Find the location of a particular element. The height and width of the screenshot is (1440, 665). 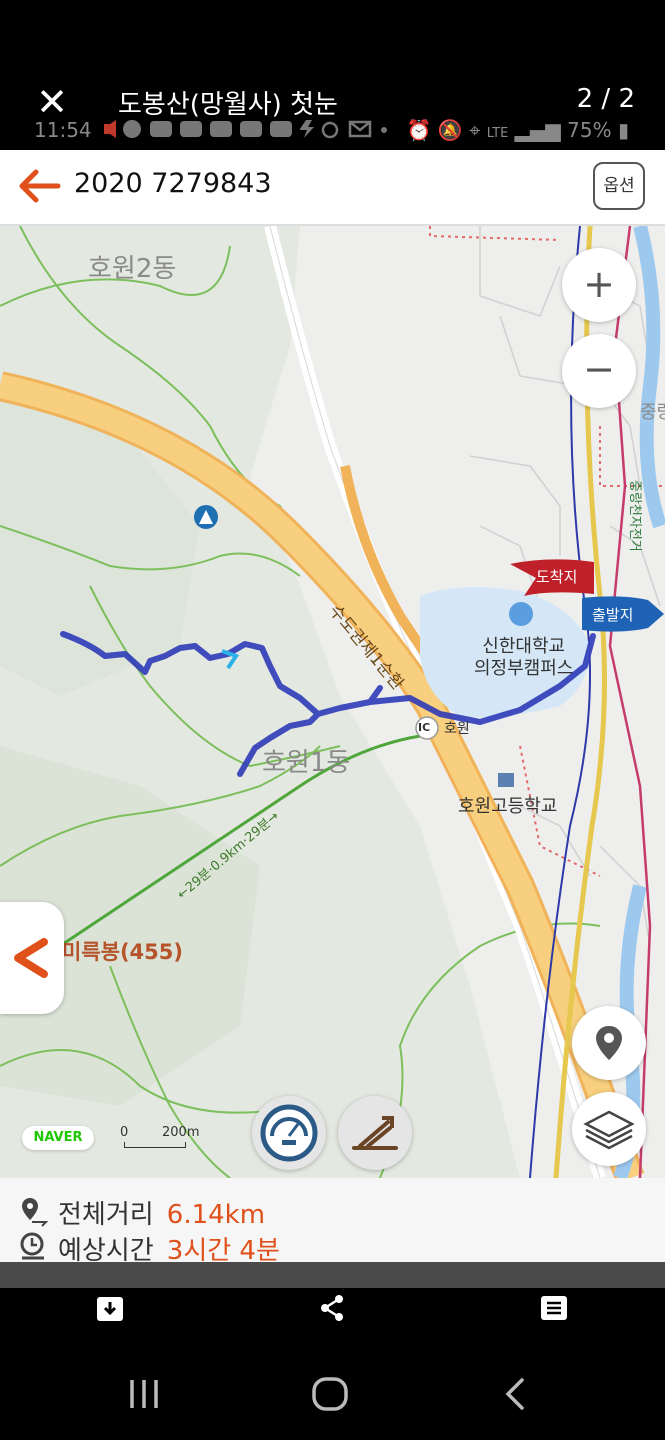

viewer-action-bar is located at coordinates (332, 1308).